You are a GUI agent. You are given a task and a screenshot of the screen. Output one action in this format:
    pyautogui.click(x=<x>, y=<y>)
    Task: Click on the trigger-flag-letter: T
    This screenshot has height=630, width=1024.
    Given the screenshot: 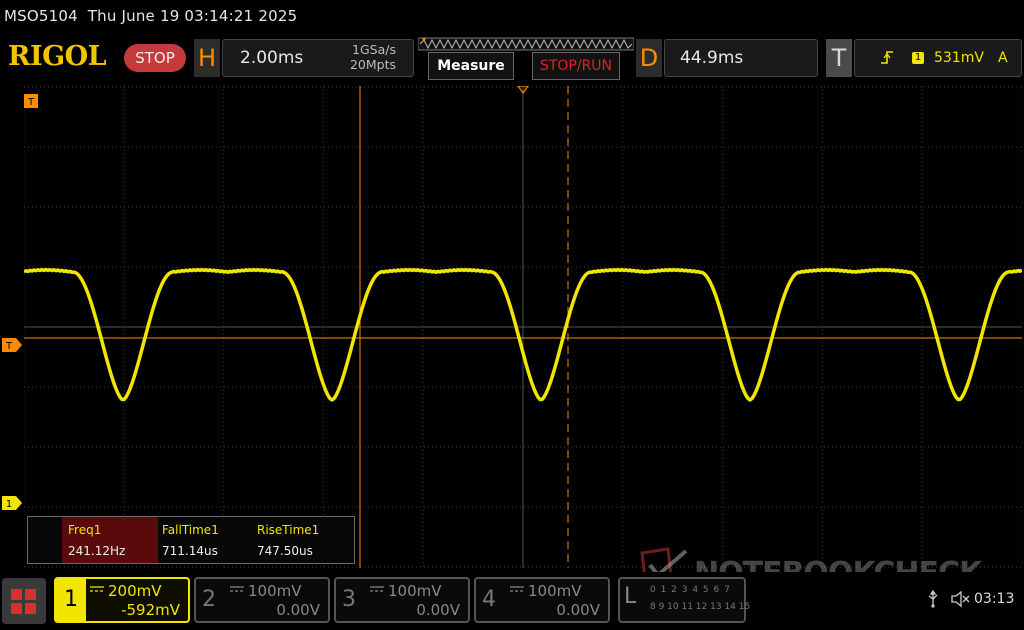 What is the action you would take?
    pyautogui.click(x=31, y=102)
    